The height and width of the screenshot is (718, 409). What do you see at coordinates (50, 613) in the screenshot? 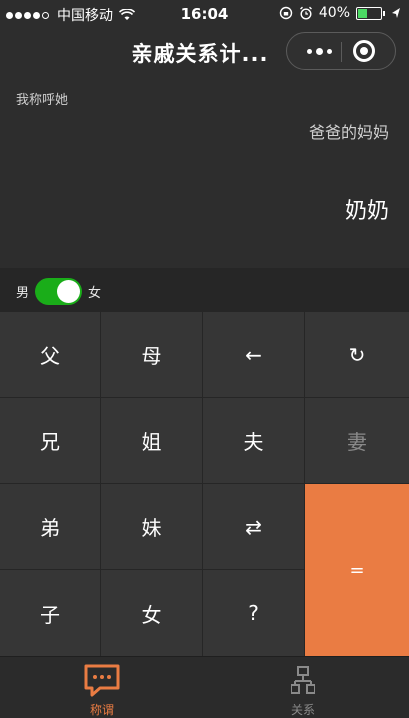
I see `key-son: 子` at bounding box center [50, 613].